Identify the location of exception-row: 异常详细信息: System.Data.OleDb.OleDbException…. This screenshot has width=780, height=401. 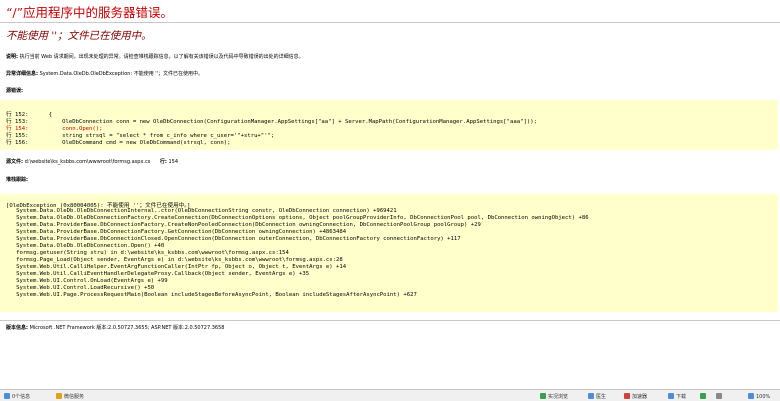
(104, 73).